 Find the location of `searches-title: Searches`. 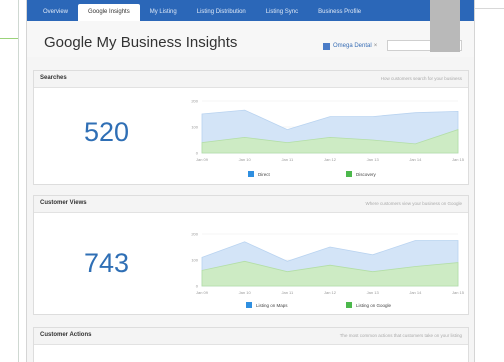

searches-title: Searches is located at coordinates (53, 78).